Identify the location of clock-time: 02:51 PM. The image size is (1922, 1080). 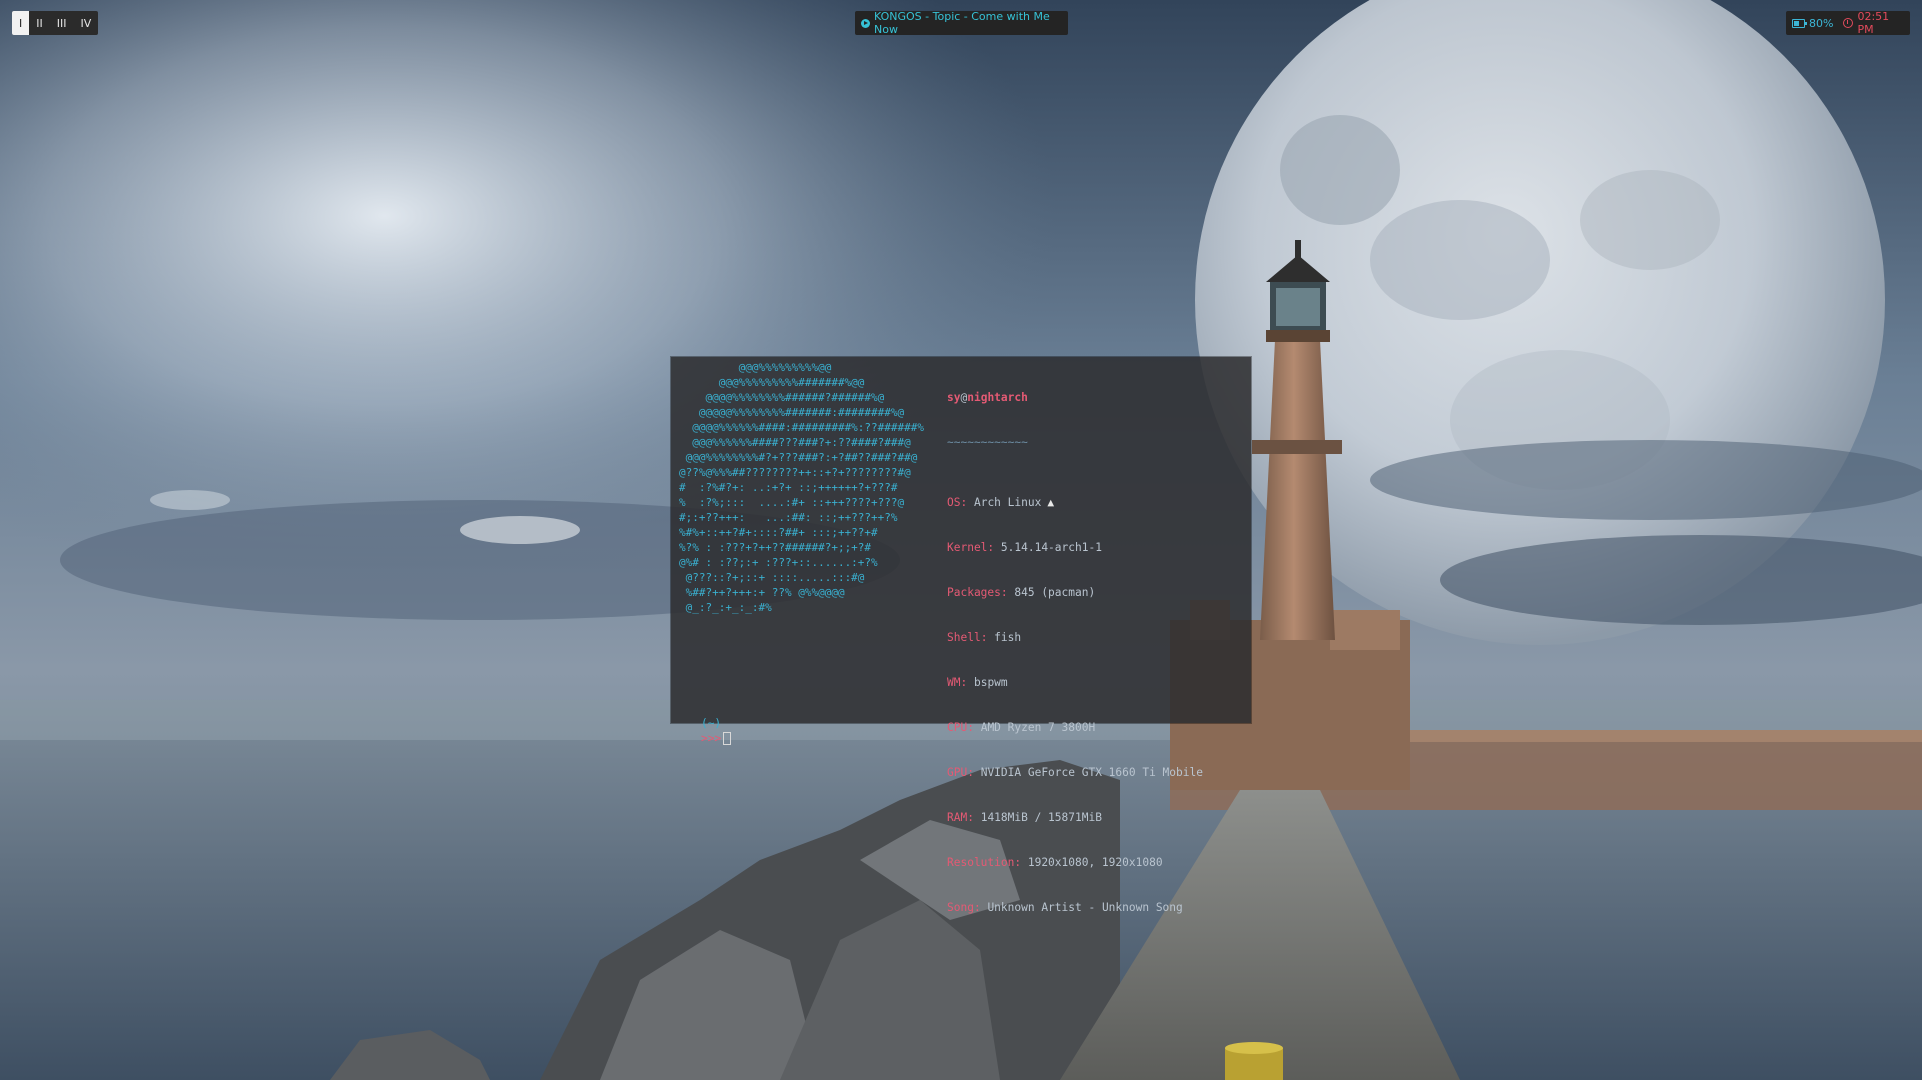
(1873, 23).